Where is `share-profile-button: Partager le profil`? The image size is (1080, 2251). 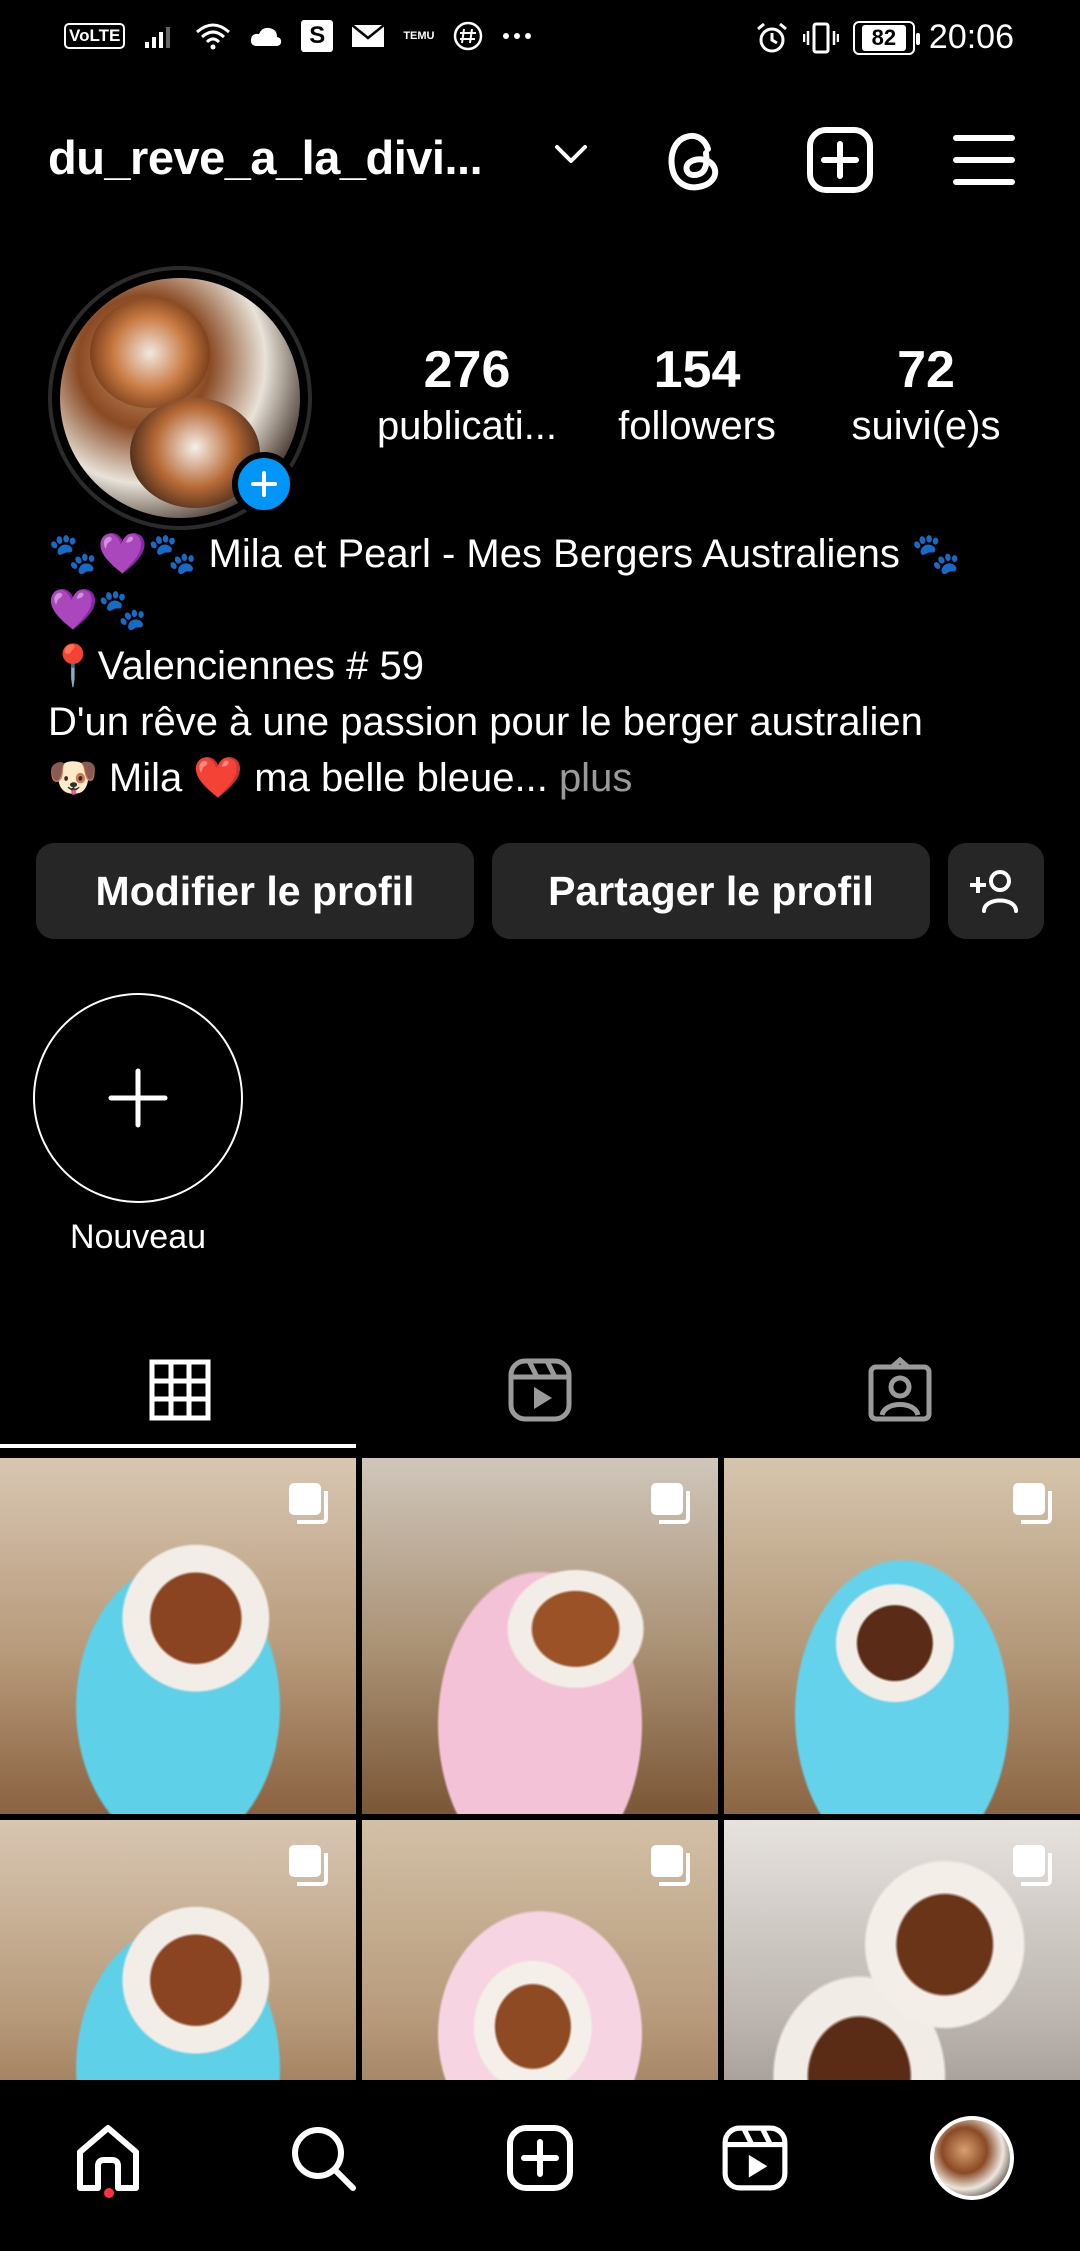 share-profile-button: Partager le profil is located at coordinates (711, 891).